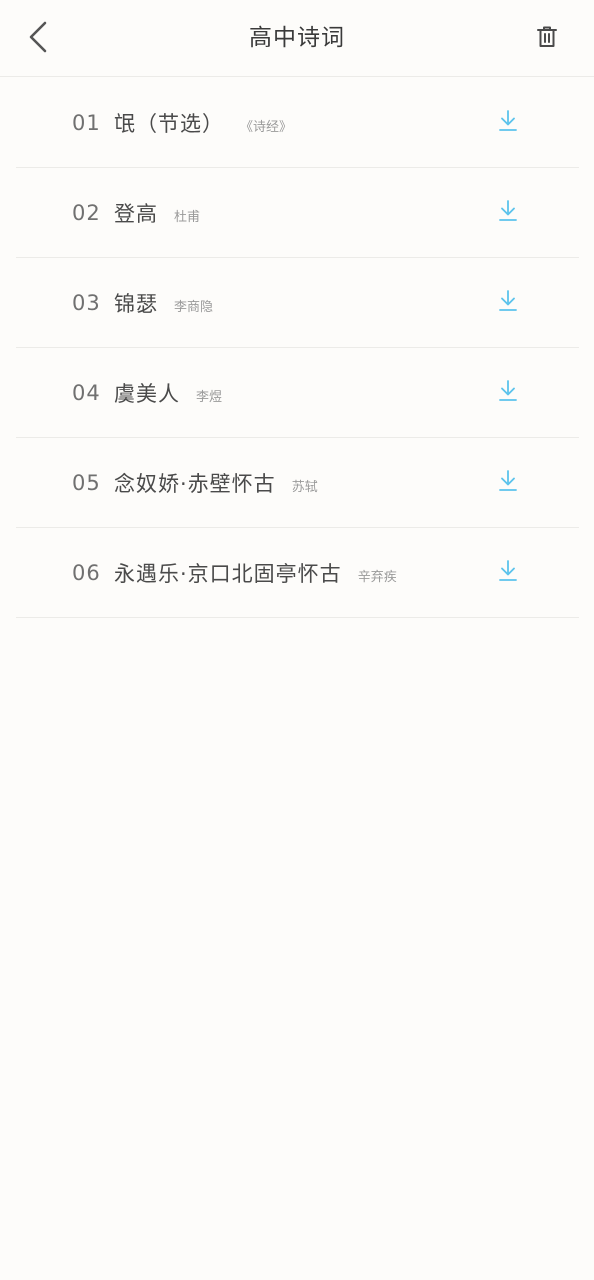 The image size is (594, 1280). Describe the element at coordinates (86, 122) in the screenshot. I see `poem-number: 01` at that location.